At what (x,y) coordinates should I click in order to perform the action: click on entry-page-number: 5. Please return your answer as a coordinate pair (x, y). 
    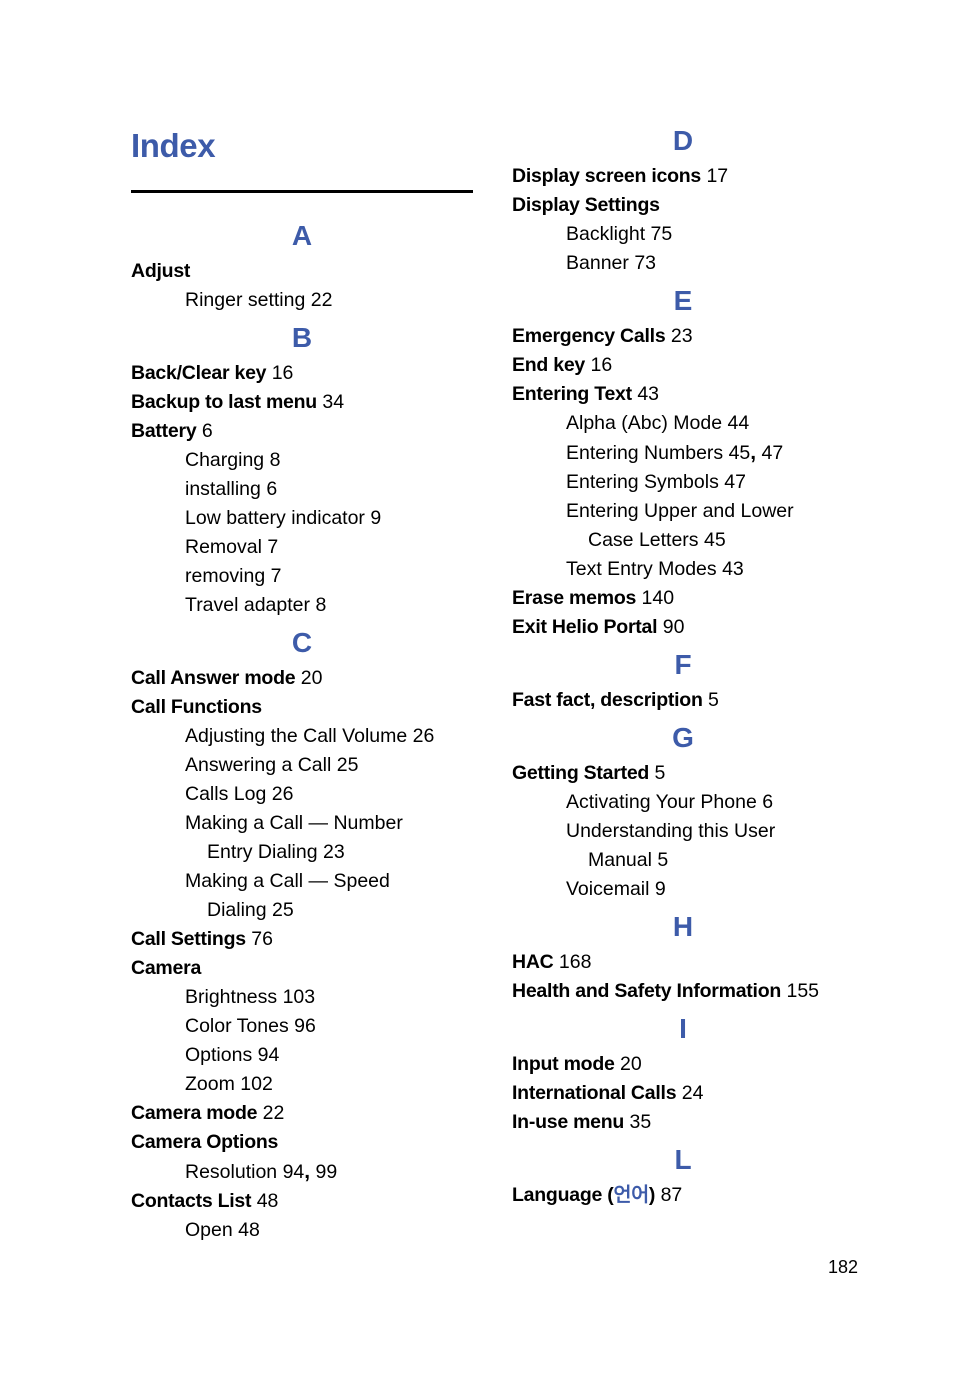
    Looking at the image, I should click on (713, 700).